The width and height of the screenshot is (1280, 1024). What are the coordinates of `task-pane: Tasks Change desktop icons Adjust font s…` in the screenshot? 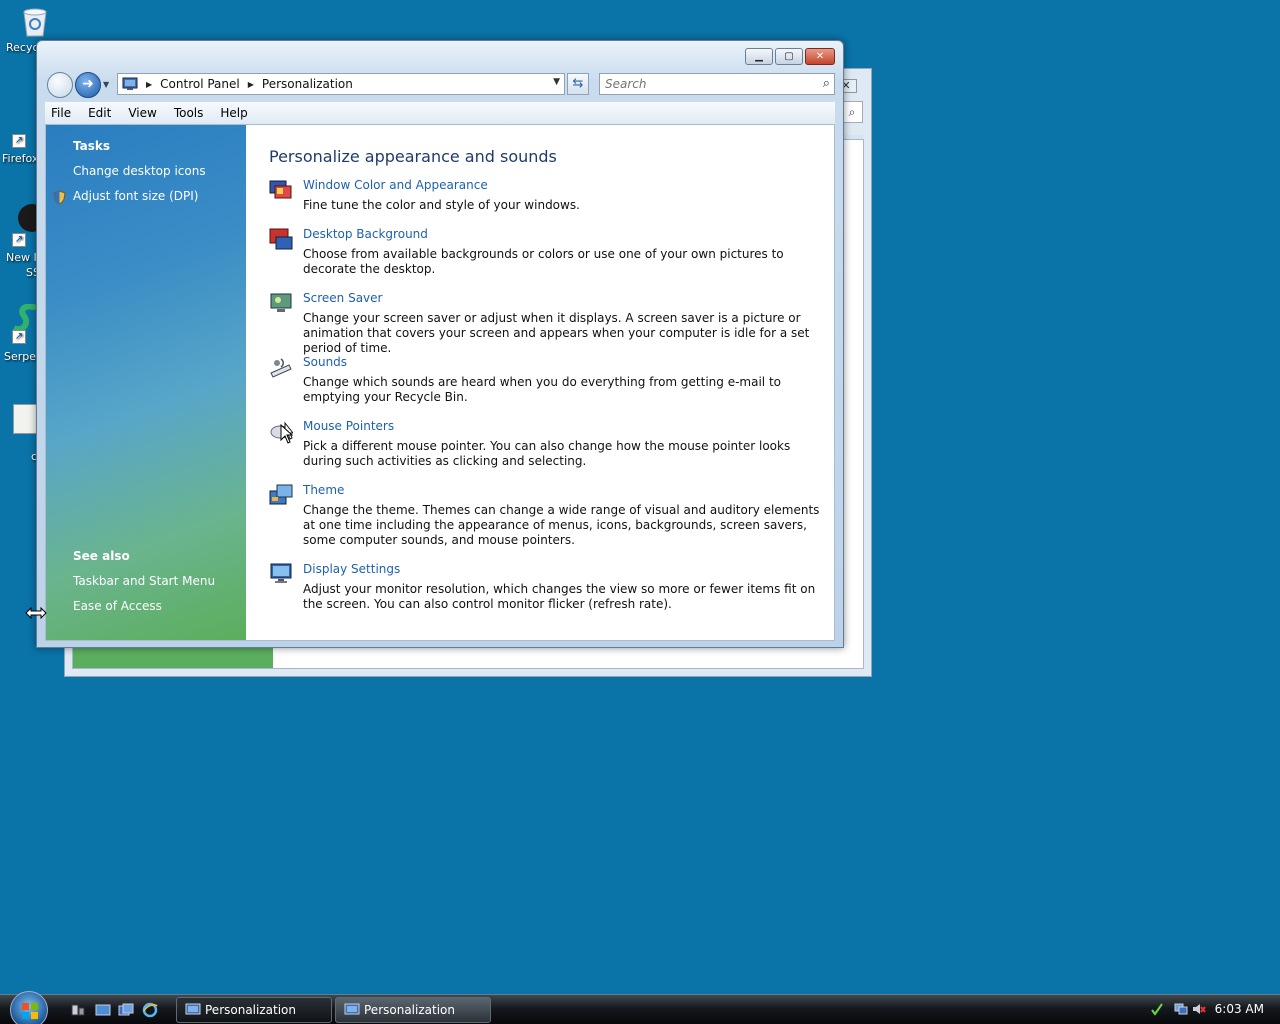 It's located at (146, 382).